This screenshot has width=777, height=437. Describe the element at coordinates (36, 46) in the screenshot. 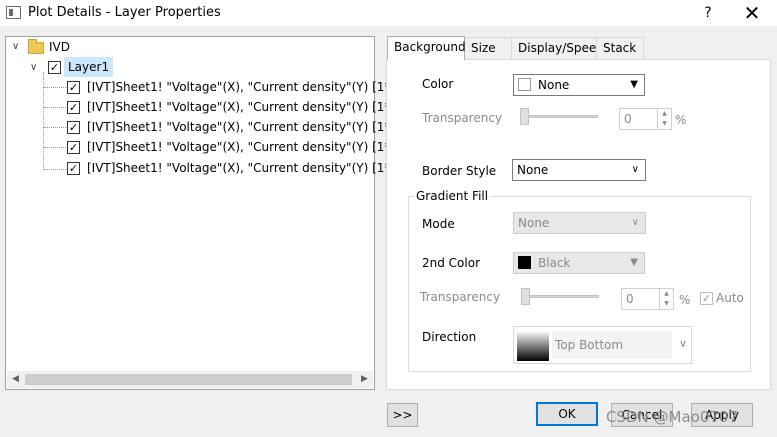

I see `folder-icon` at that location.